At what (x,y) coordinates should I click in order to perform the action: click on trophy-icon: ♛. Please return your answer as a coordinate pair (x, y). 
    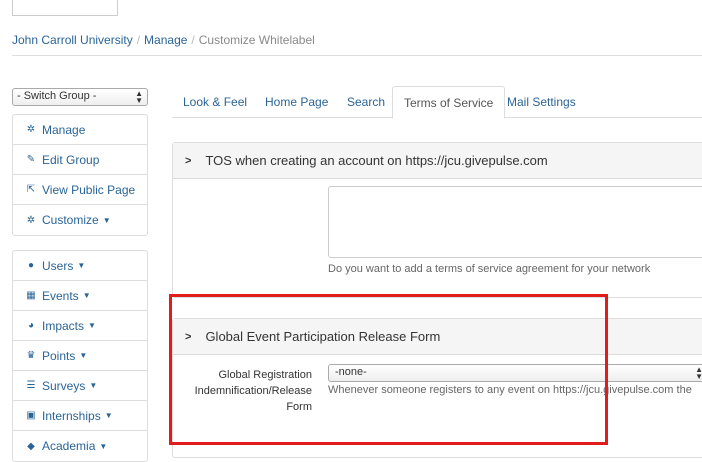
    Looking at the image, I should click on (31, 355).